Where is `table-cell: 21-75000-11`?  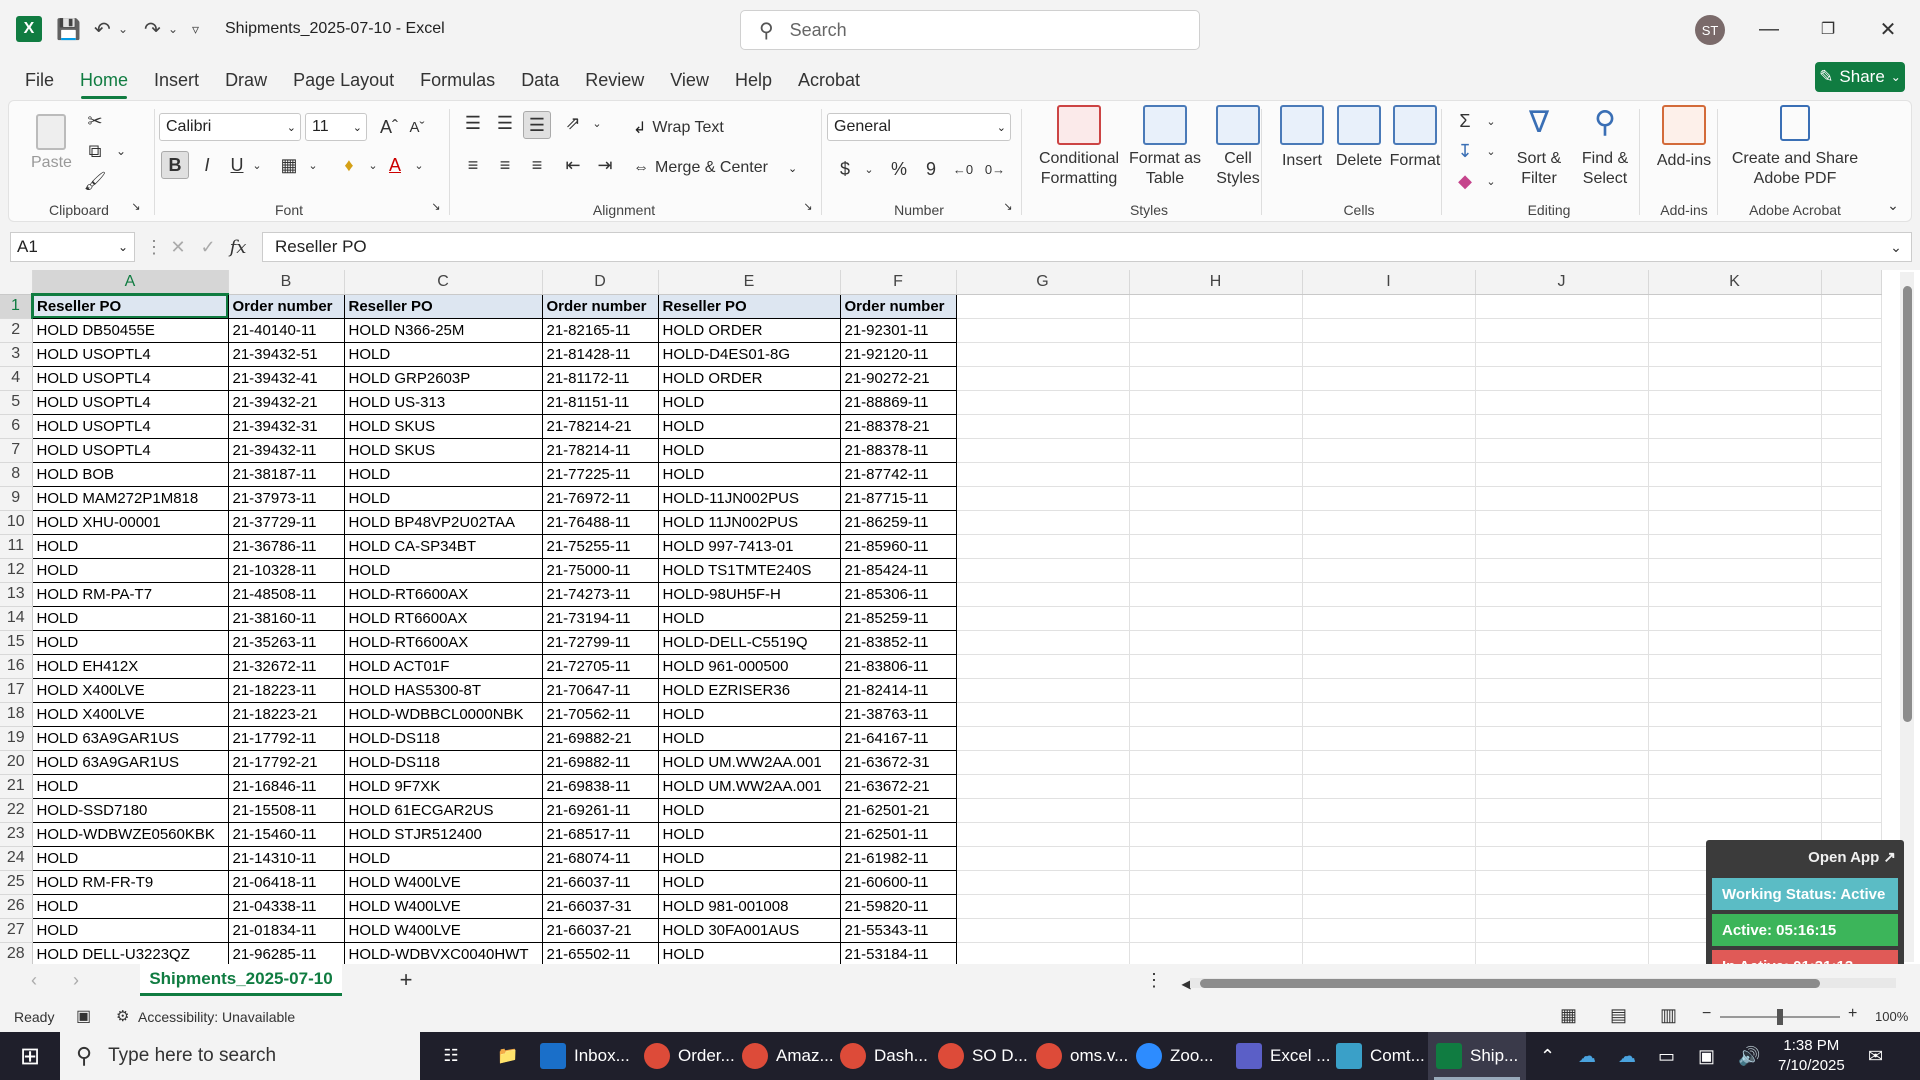
table-cell: 21-75000-11 is located at coordinates (600, 570).